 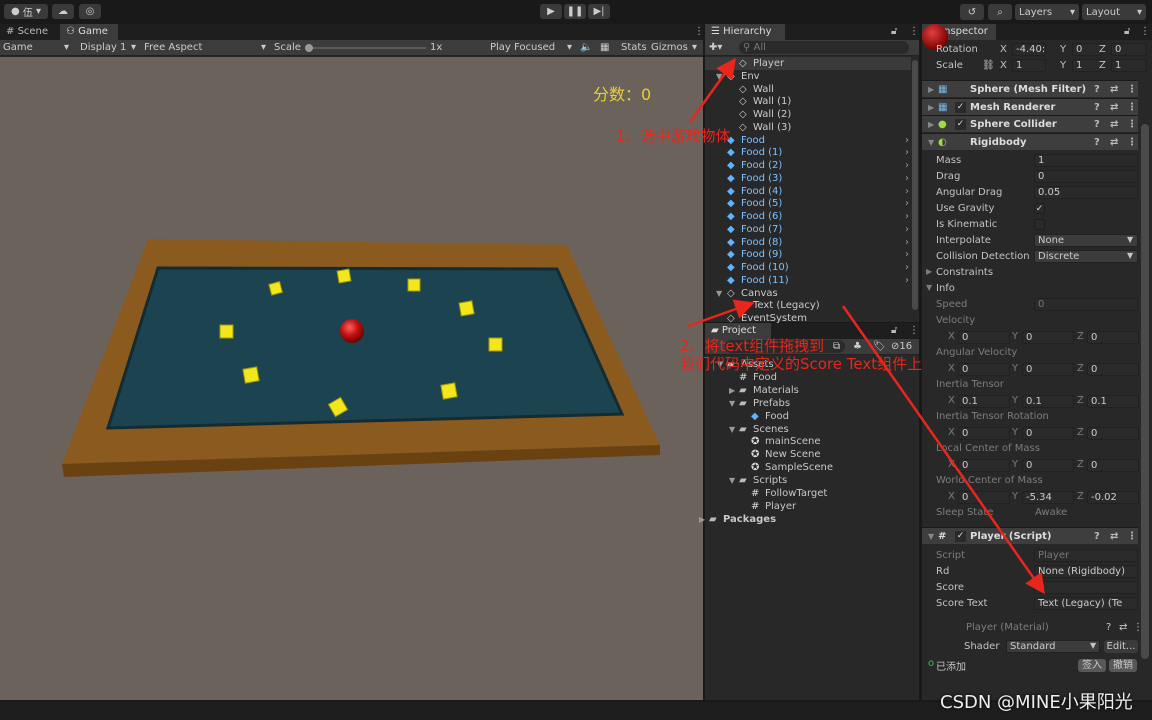 What do you see at coordinates (812, 506) in the screenshot?
I see `project-item: # Player` at bounding box center [812, 506].